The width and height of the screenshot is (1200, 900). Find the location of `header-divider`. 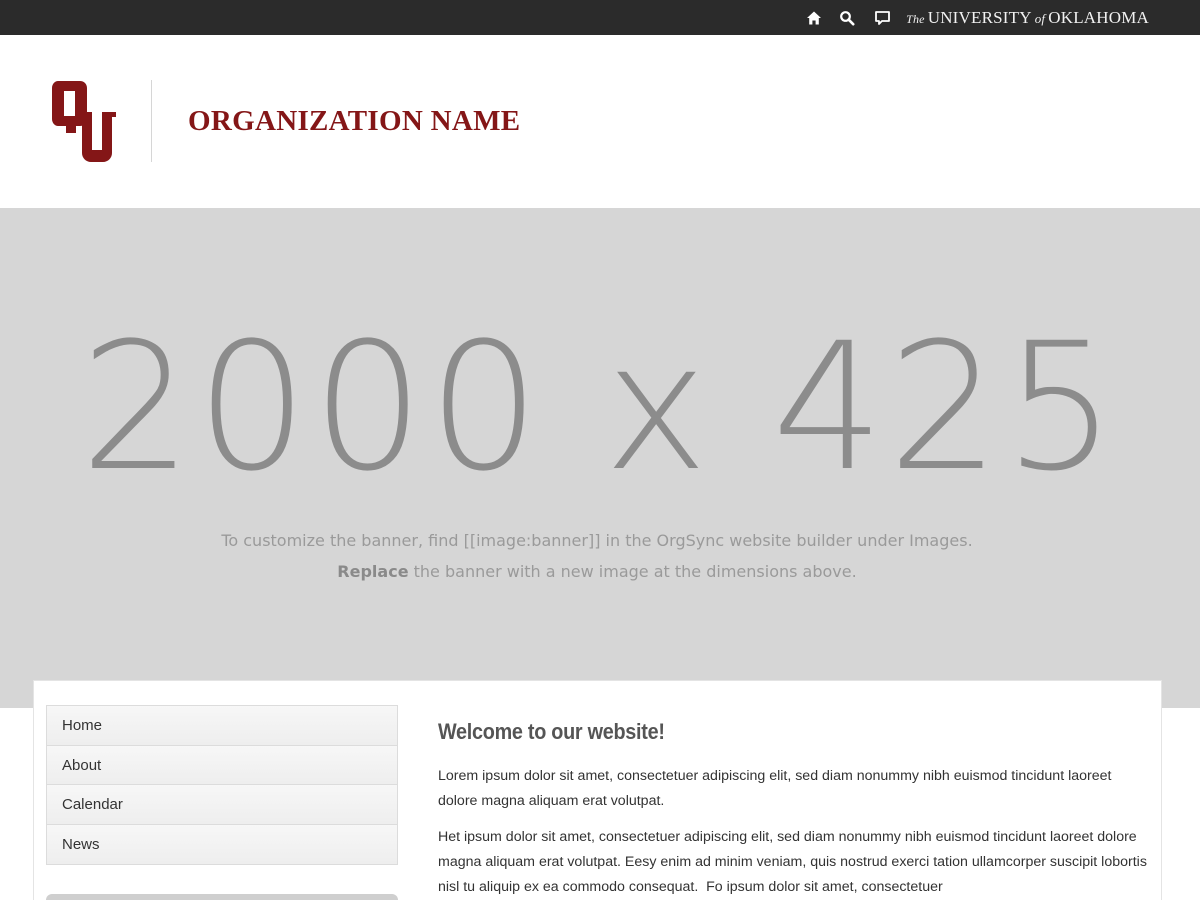

header-divider is located at coordinates (151, 121).